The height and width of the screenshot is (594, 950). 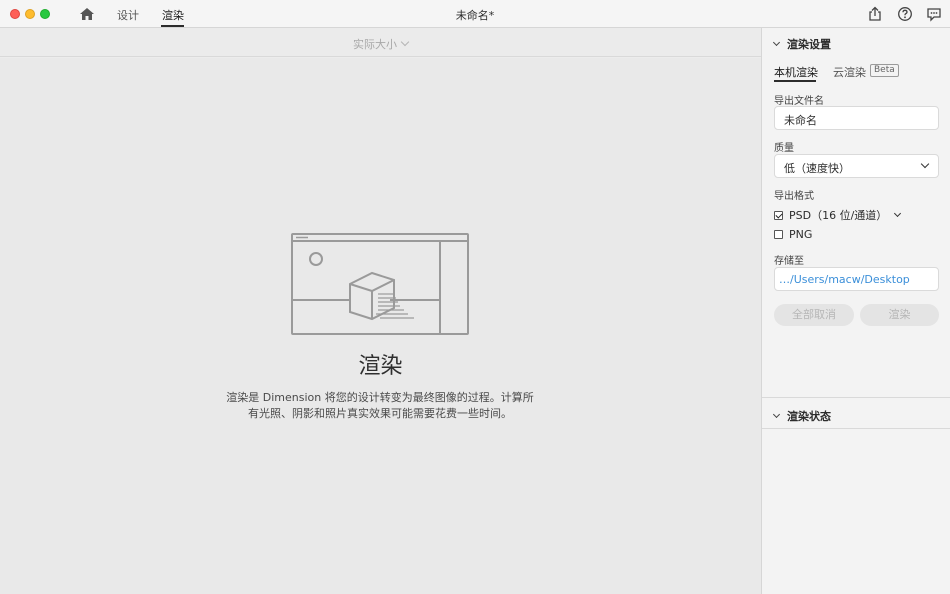 What do you see at coordinates (905, 14) in the screenshot?
I see `help-icon` at bounding box center [905, 14].